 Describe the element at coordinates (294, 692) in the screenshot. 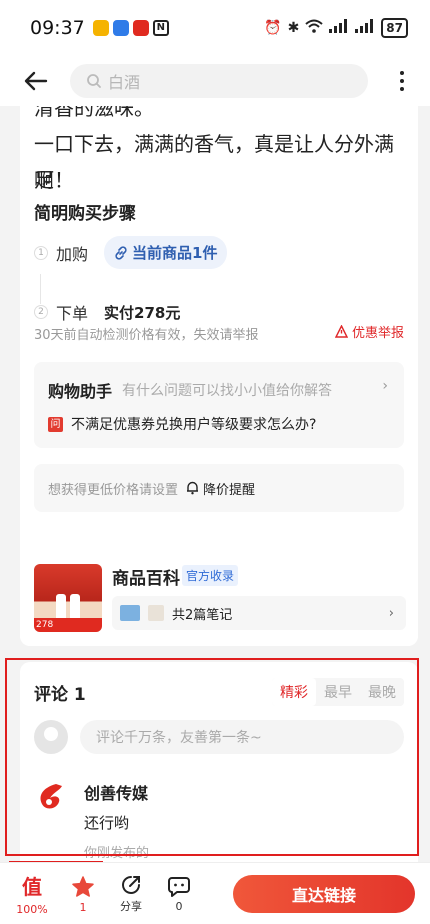

I see `tab-featured: 精彩` at that location.